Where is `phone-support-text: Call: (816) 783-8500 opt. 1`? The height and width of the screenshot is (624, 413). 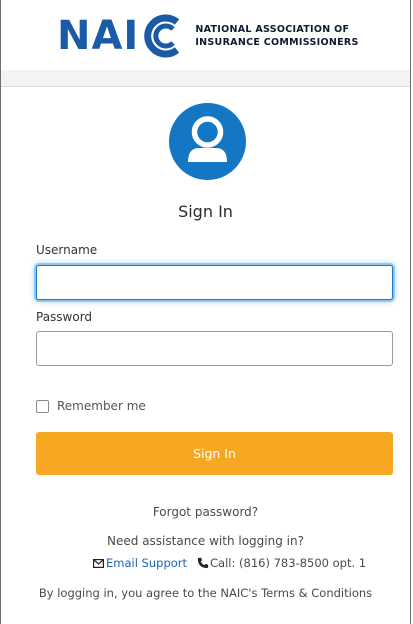 phone-support-text: Call: (816) 783-8500 opt. 1 is located at coordinates (288, 563).